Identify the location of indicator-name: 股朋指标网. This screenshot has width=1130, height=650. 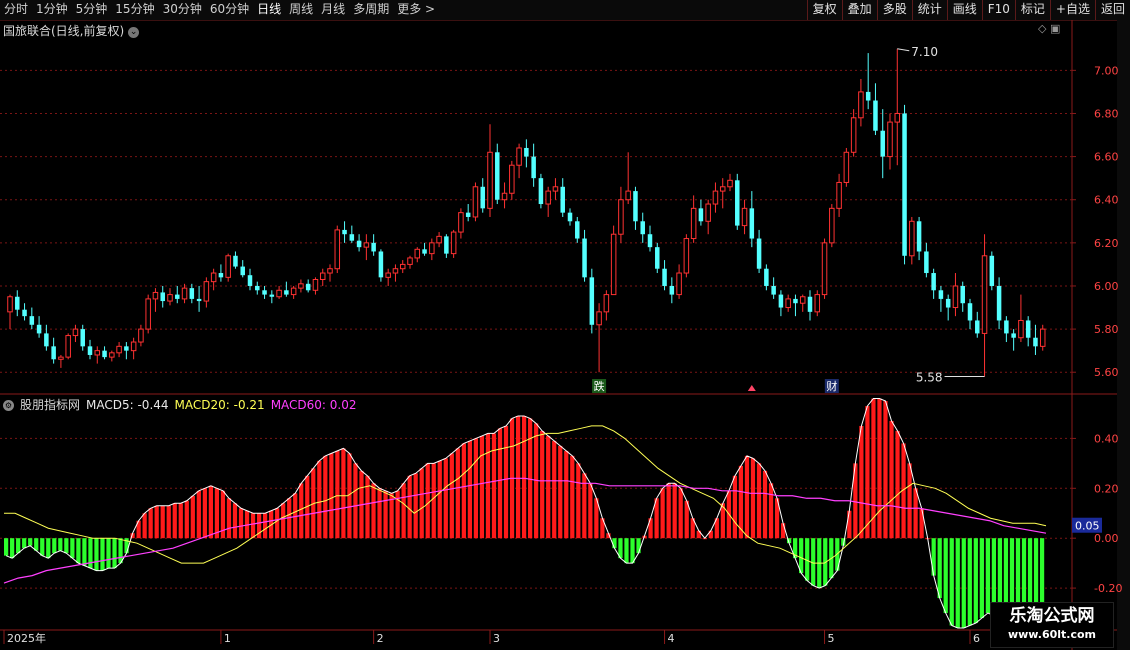
(50, 405).